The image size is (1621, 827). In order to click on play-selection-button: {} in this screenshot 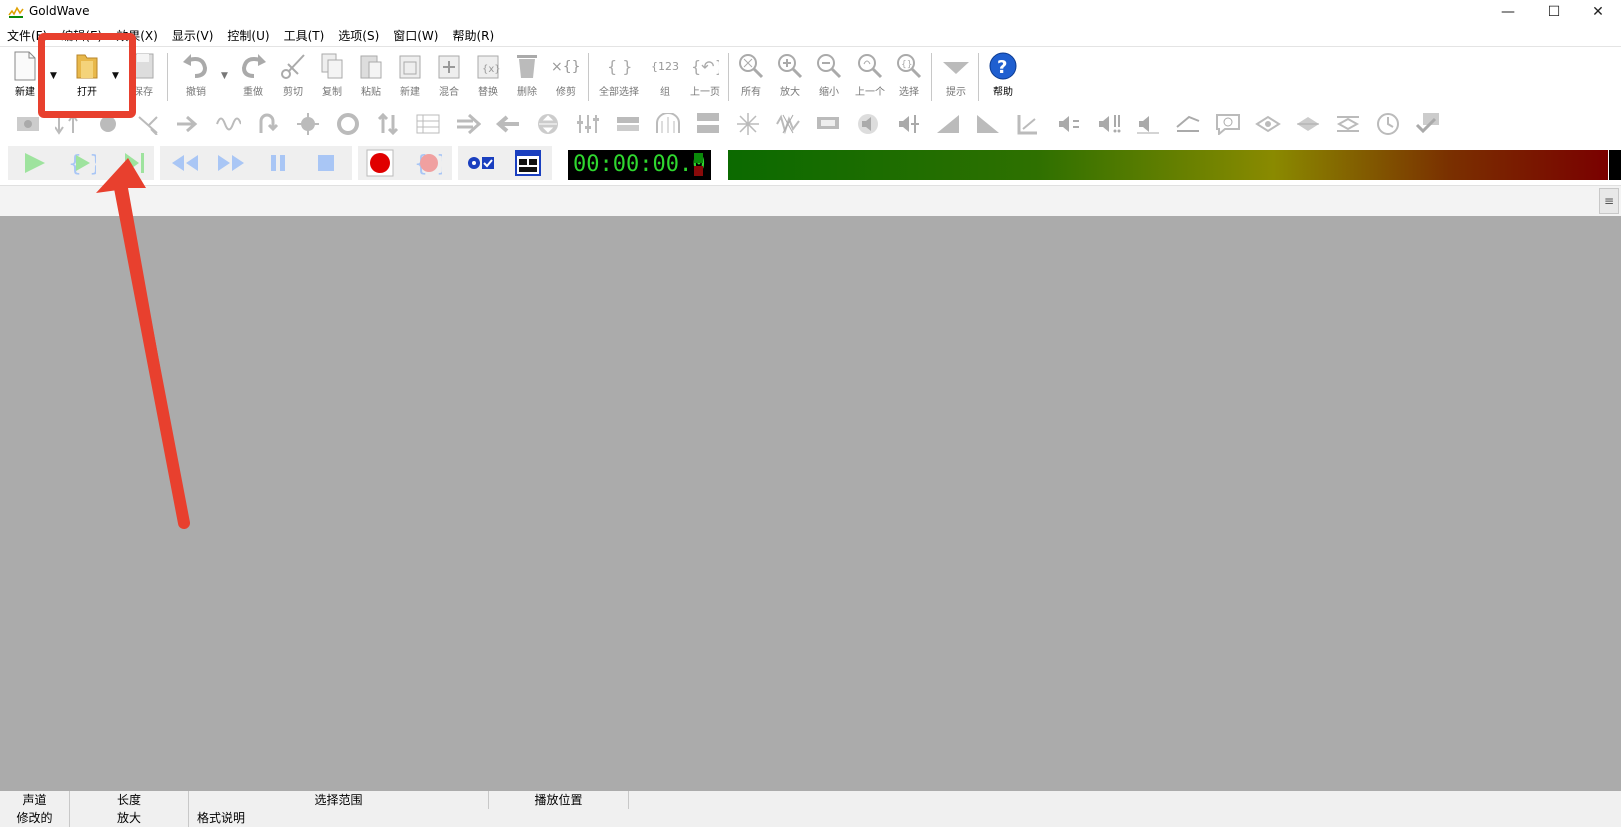, I will do `click(82, 163)`.